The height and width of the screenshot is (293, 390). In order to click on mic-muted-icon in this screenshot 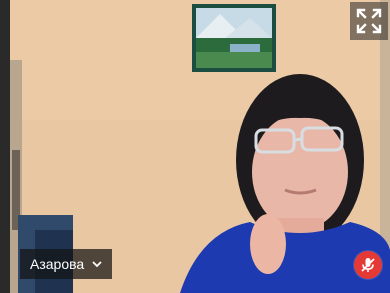, I will do `click(368, 265)`.